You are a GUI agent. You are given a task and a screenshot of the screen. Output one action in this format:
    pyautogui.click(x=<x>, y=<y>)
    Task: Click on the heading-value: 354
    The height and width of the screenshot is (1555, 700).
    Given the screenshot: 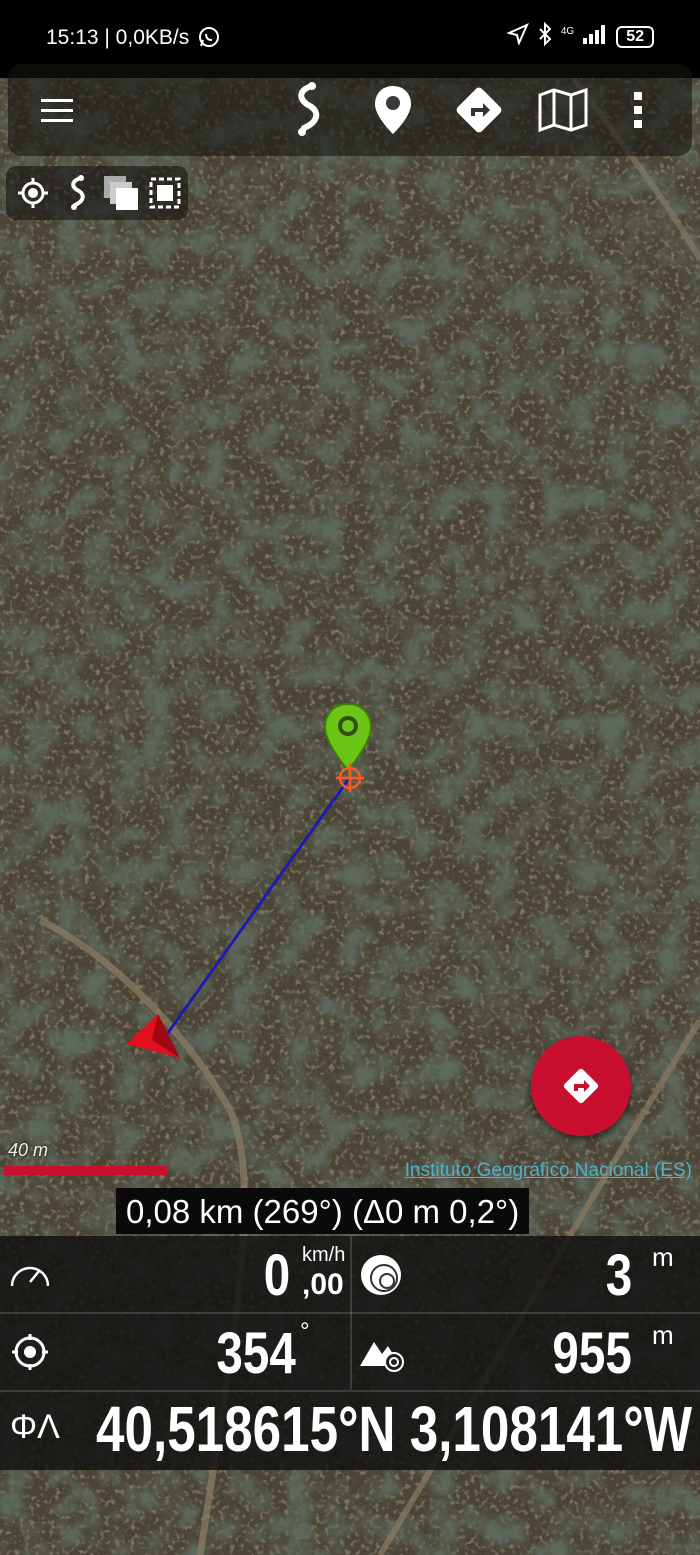 What is the action you would take?
    pyautogui.click(x=256, y=1353)
    